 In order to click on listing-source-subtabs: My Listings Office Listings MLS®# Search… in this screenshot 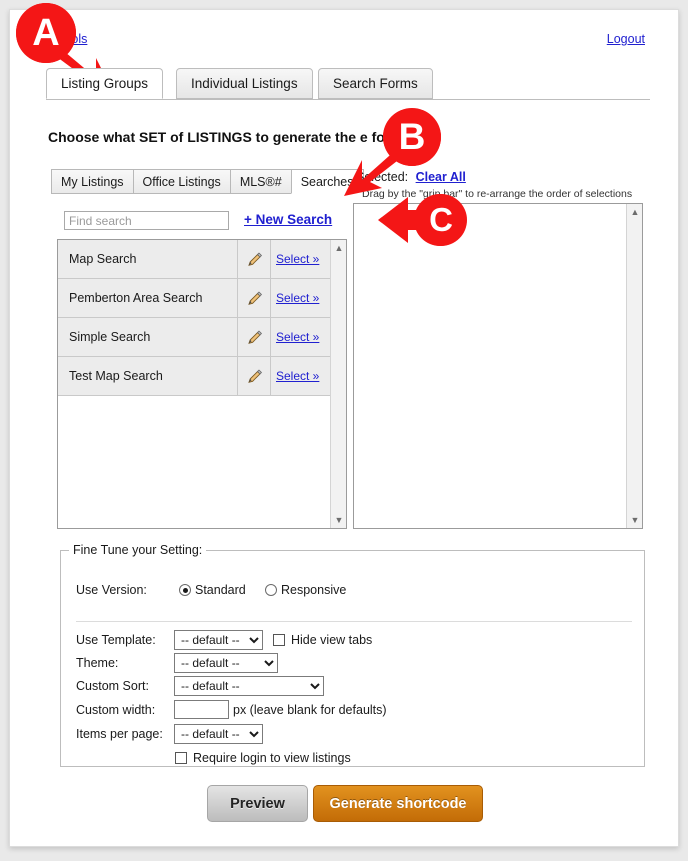, I will do `click(207, 181)`.